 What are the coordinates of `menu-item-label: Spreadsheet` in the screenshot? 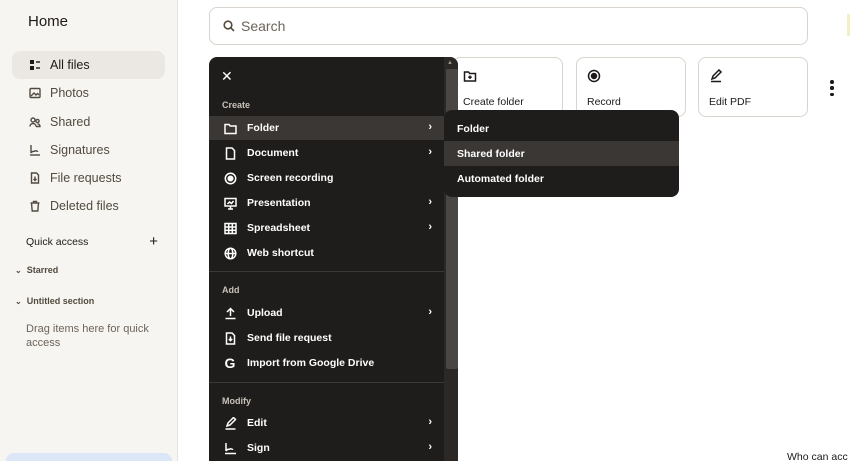 It's located at (279, 228).